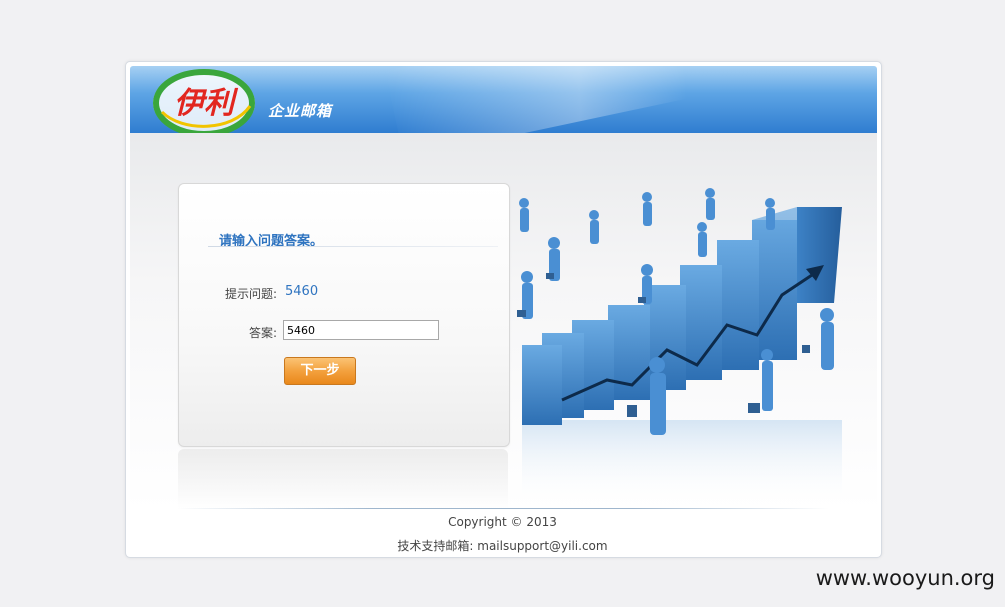 This screenshot has height=607, width=1005. I want to click on question-label: 提示问题:, so click(251, 294).